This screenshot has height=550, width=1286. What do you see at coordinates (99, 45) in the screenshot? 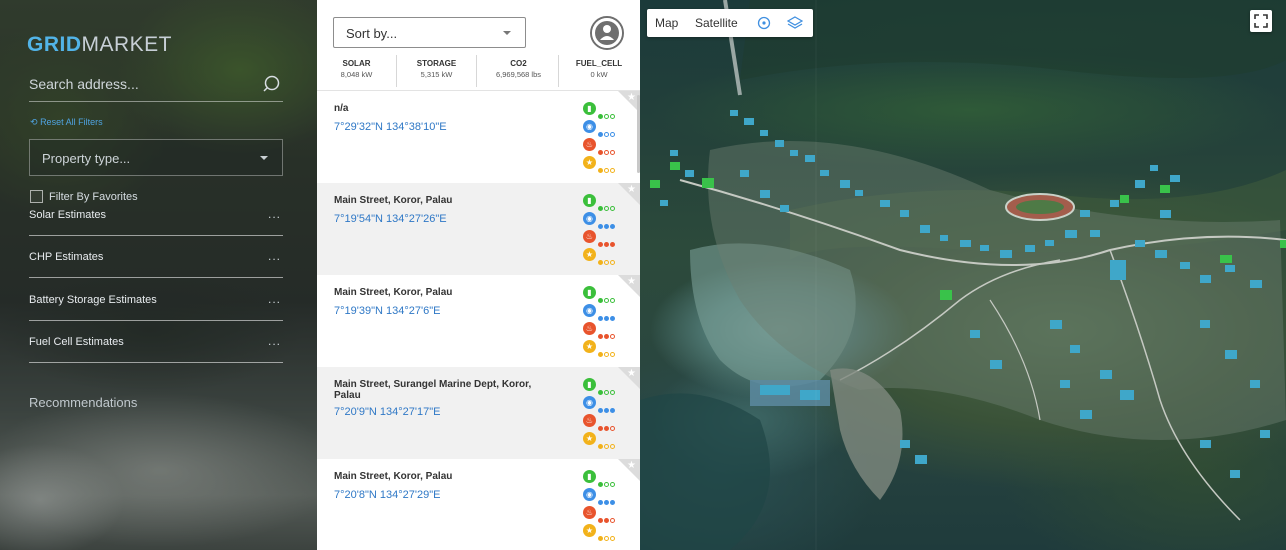
I see `gridmarket-logo: GRIDMARKET` at bounding box center [99, 45].